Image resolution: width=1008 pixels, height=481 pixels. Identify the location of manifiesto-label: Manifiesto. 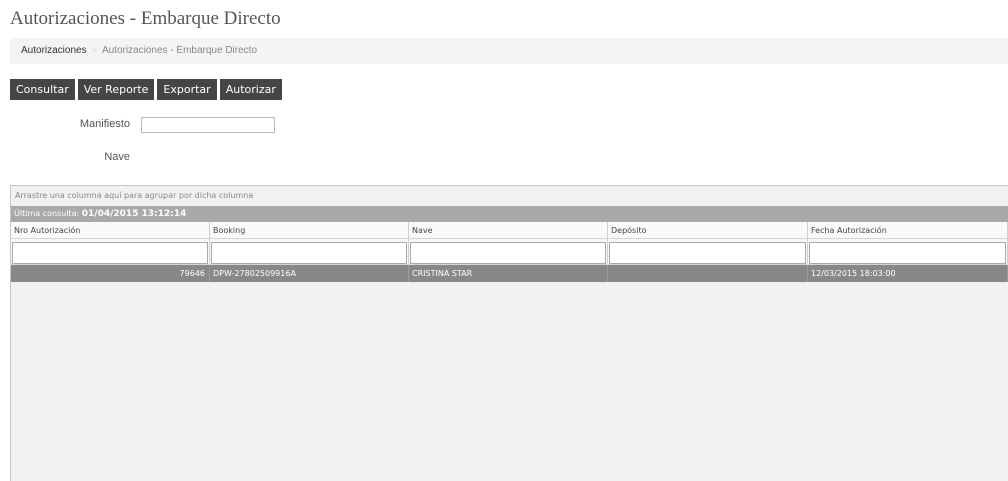
(104, 124).